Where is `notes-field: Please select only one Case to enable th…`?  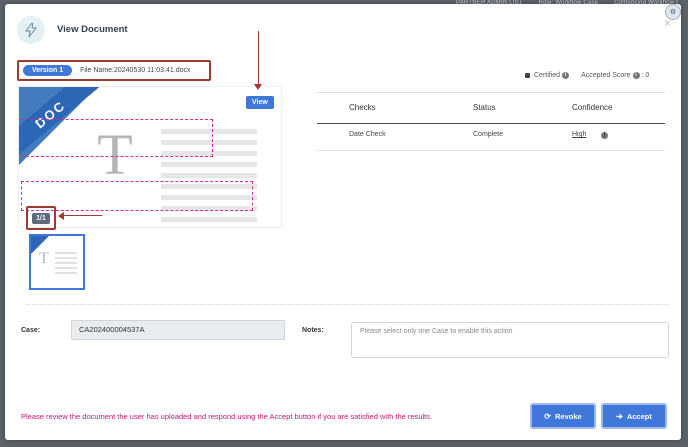 notes-field: Please select only one Case to enable th… is located at coordinates (510, 340).